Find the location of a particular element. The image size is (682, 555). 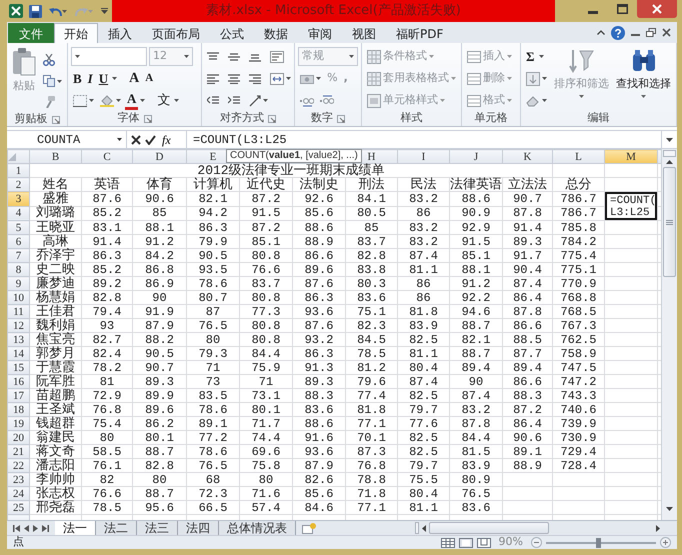

row-header: 3 is located at coordinates (19, 199).